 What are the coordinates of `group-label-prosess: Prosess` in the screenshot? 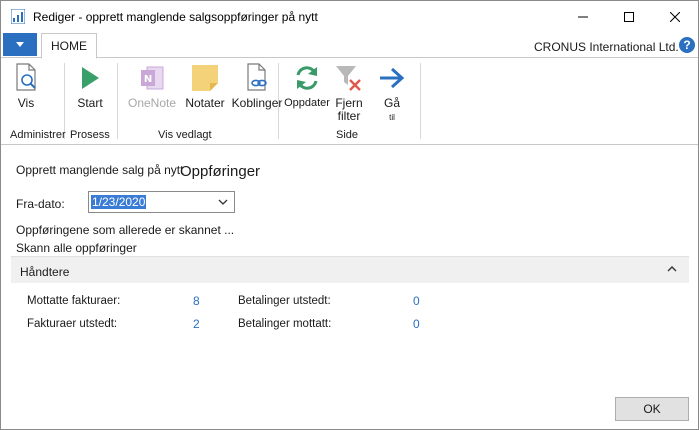 It's located at (90, 135).